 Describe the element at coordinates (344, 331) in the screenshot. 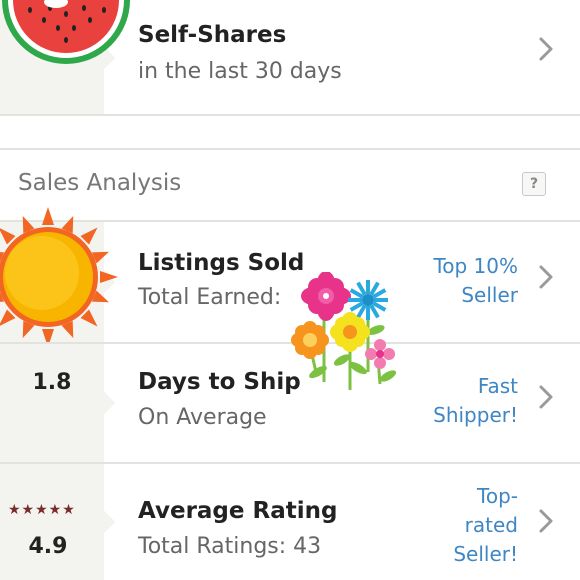

I see `flowers-sticker-icon` at that location.